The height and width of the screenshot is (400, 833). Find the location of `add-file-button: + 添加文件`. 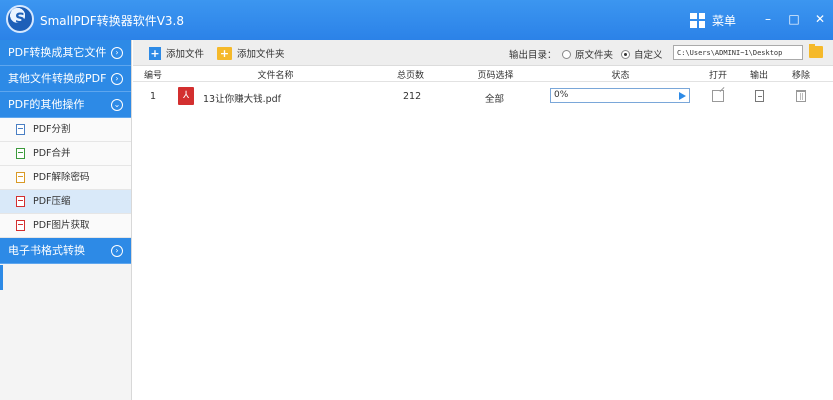

add-file-button: + 添加文件 is located at coordinates (176, 53).